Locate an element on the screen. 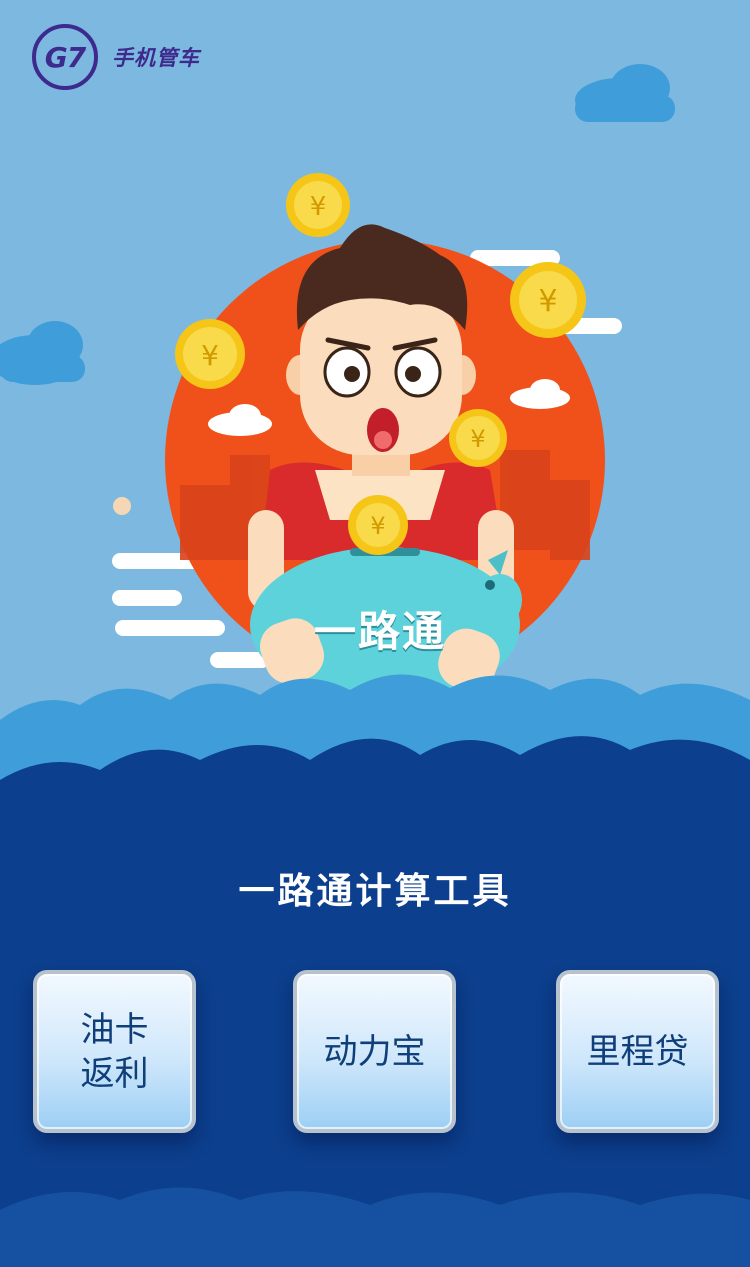  tool-card-oil-rebate: 油卡返利 is located at coordinates (114, 1051).